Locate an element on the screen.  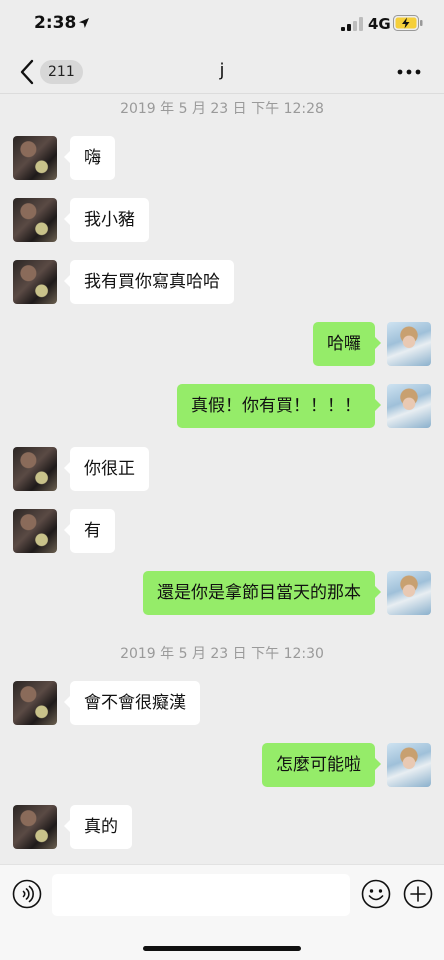
outgoing-message: 真假！你有買！！！！ is located at coordinates (279, 406).